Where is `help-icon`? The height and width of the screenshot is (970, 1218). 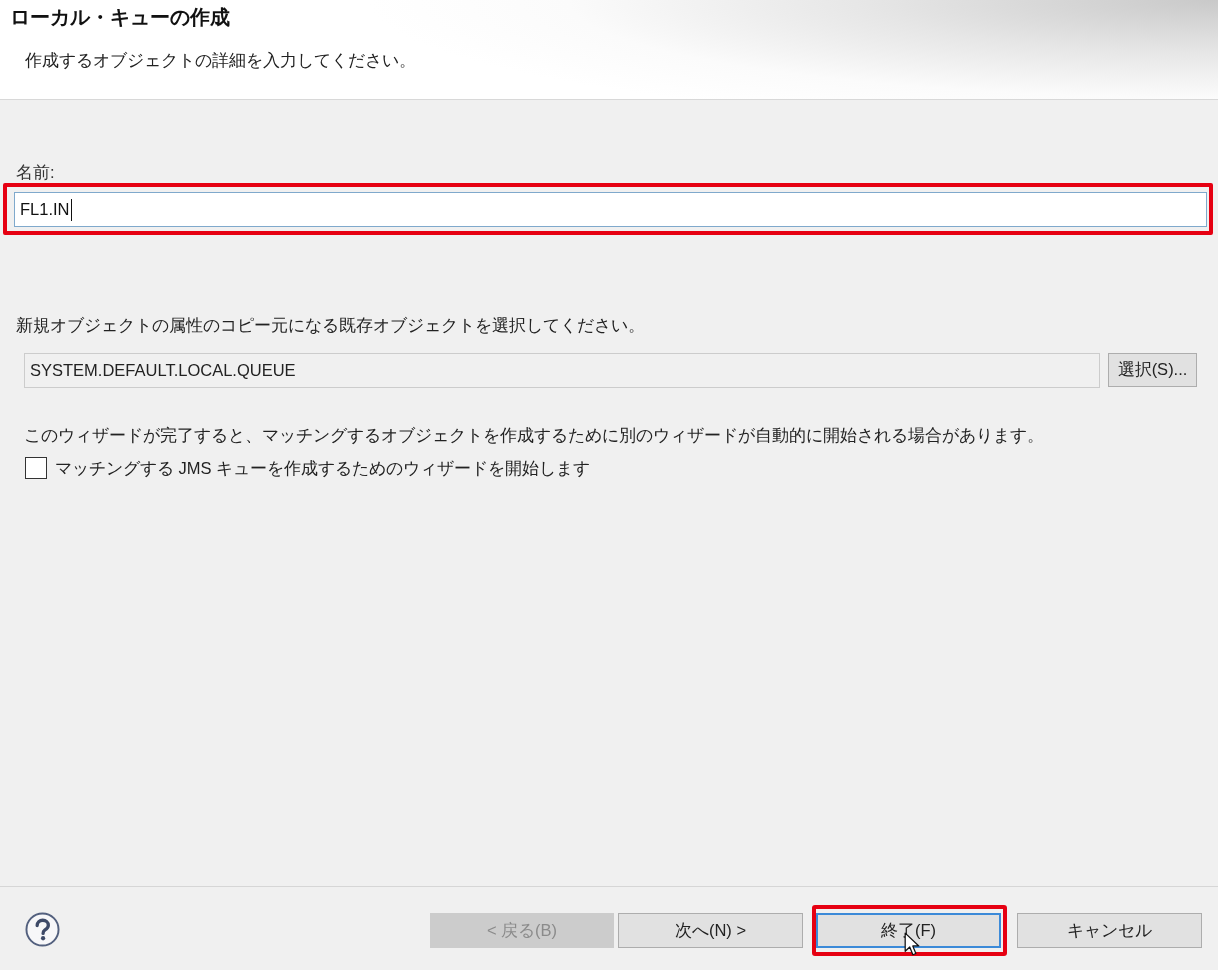
help-icon is located at coordinates (42, 929).